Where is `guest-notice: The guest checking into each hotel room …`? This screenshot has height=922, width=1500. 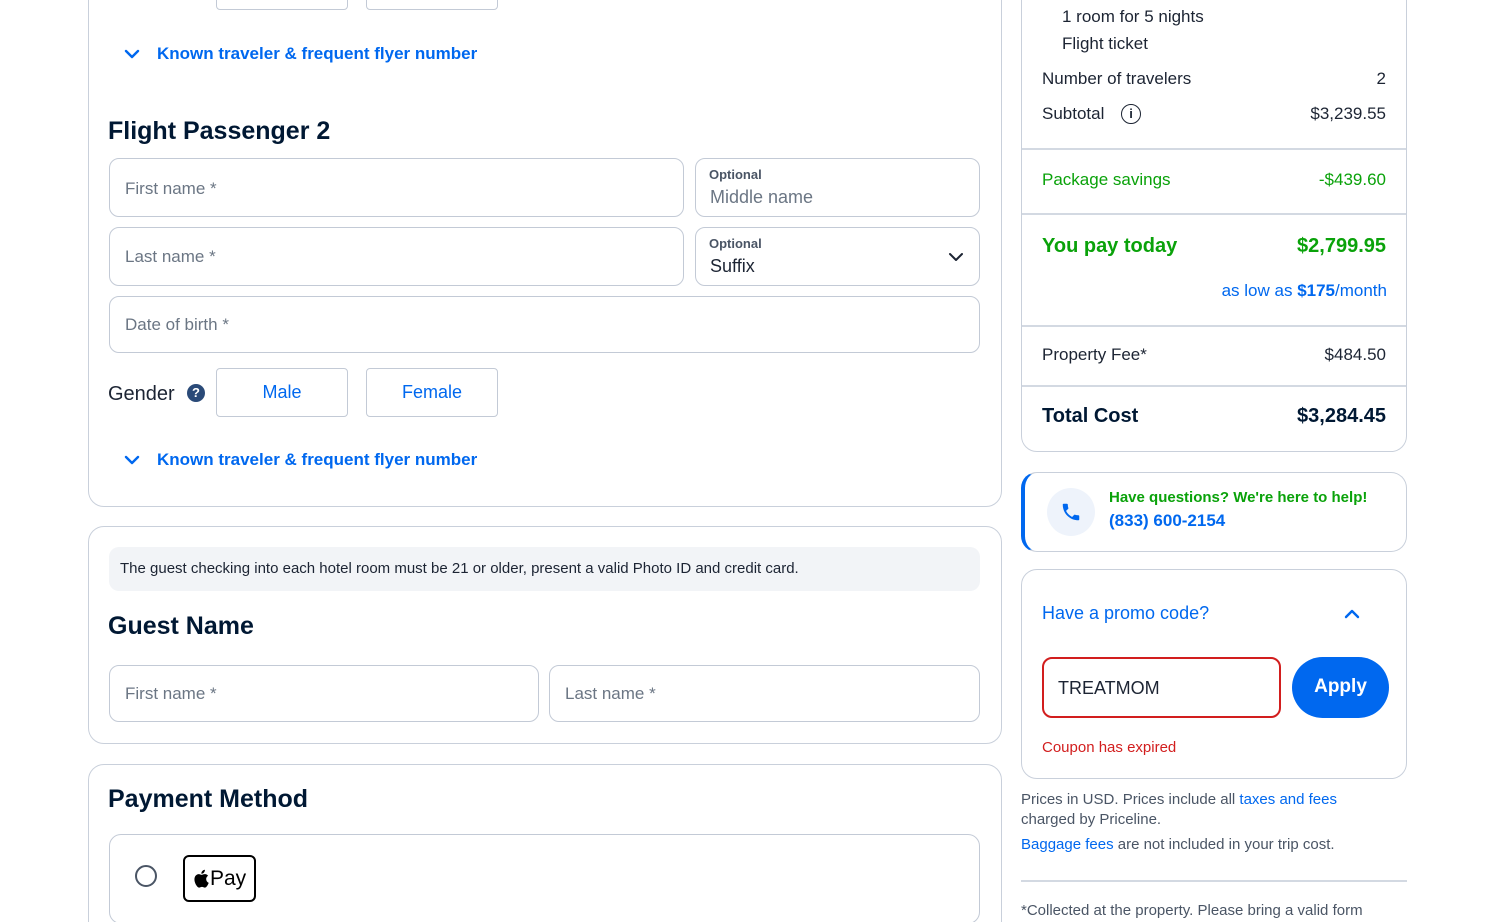 guest-notice: The guest checking into each hotel room … is located at coordinates (544, 569).